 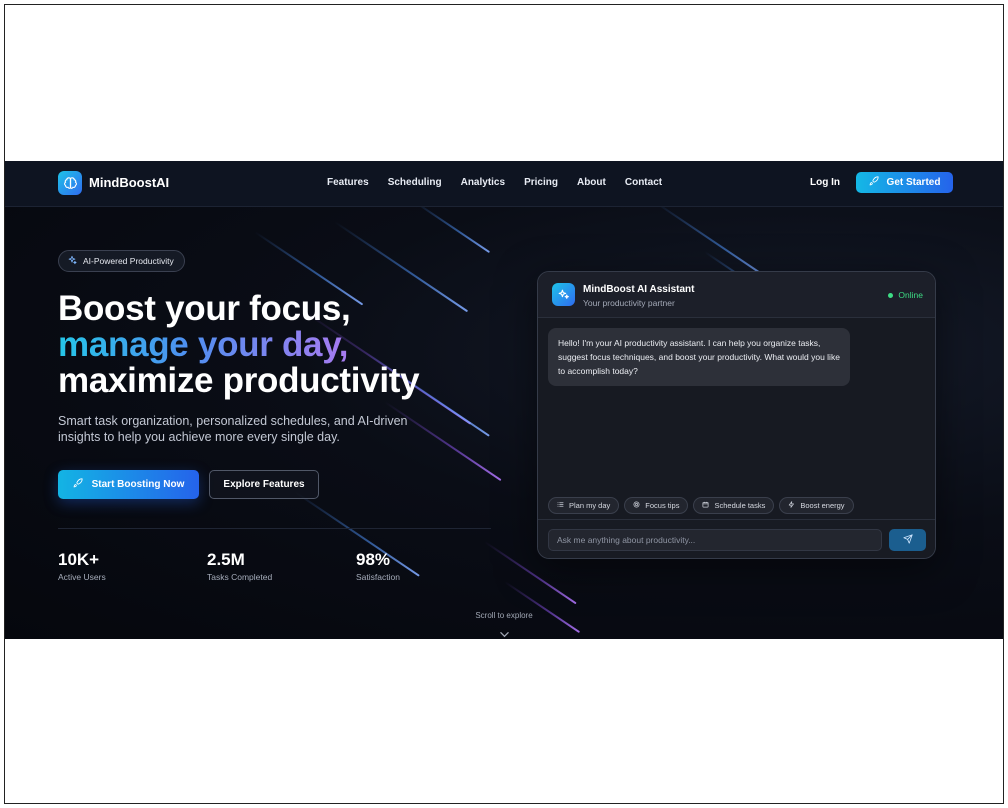 I want to click on stat-value: 2.5M, so click(x=226, y=559).